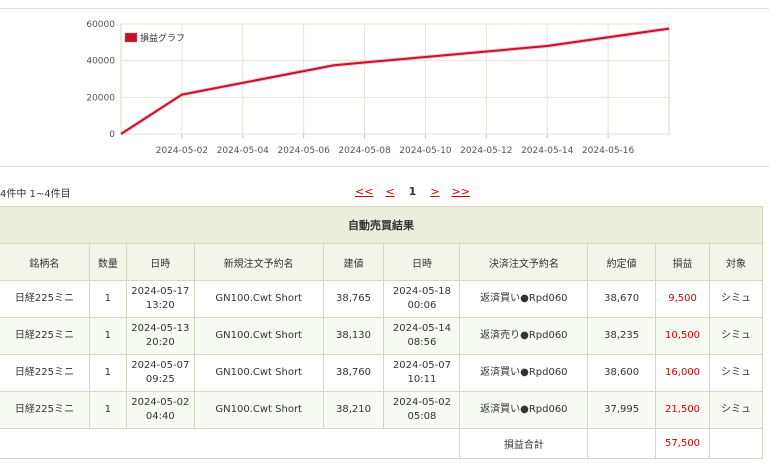 The width and height of the screenshot is (769, 465). What do you see at coordinates (100, 62) in the screenshot?
I see `y-tick-label: 40000` at bounding box center [100, 62].